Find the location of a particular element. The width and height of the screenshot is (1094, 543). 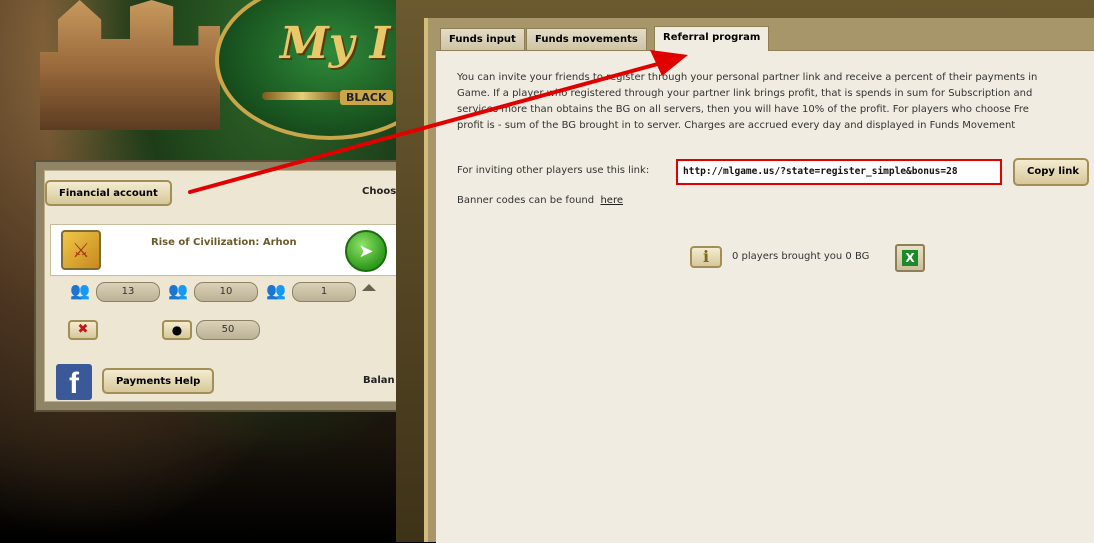

coin-icon: ● is located at coordinates (177, 330).